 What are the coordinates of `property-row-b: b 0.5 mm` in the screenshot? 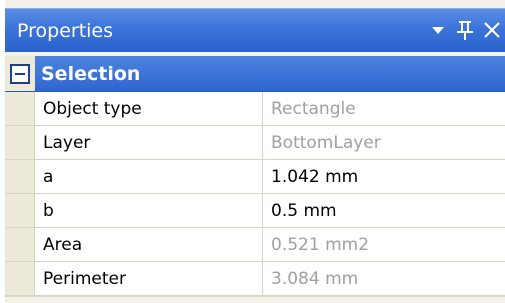 It's located at (255, 211).